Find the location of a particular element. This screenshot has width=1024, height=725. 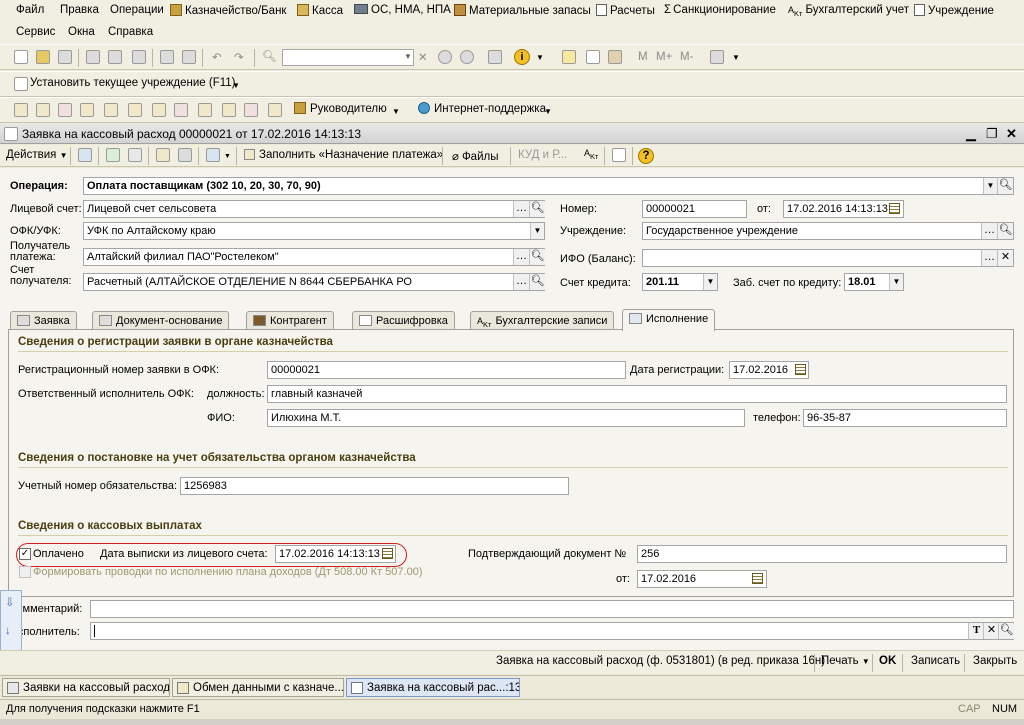

institution-search-icon: 🔍︎ is located at coordinates (1005, 231).